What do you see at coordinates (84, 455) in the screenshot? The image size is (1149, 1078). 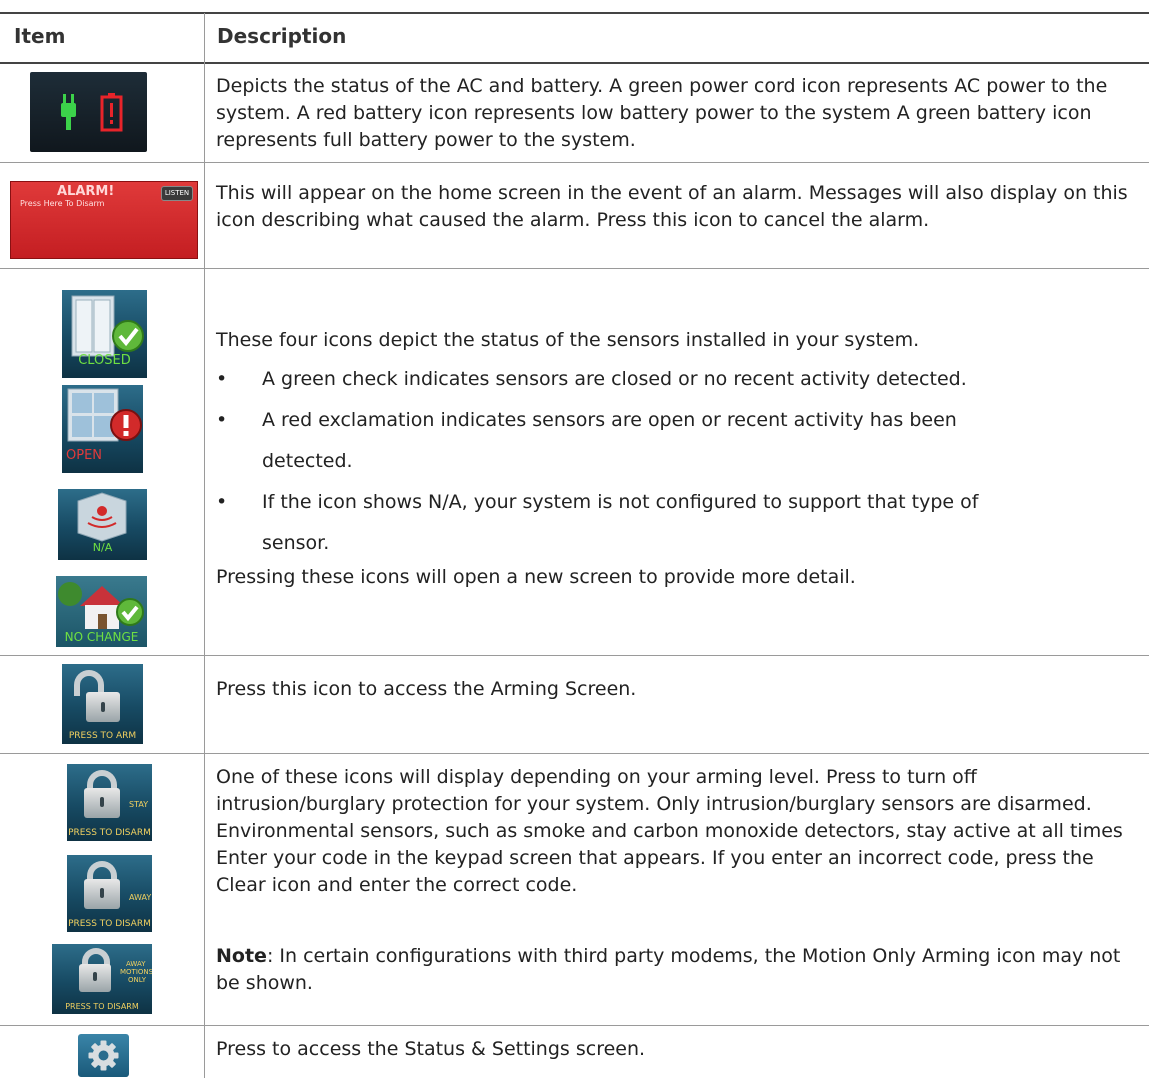 I see `sensor-open-caption: OPEN` at bounding box center [84, 455].